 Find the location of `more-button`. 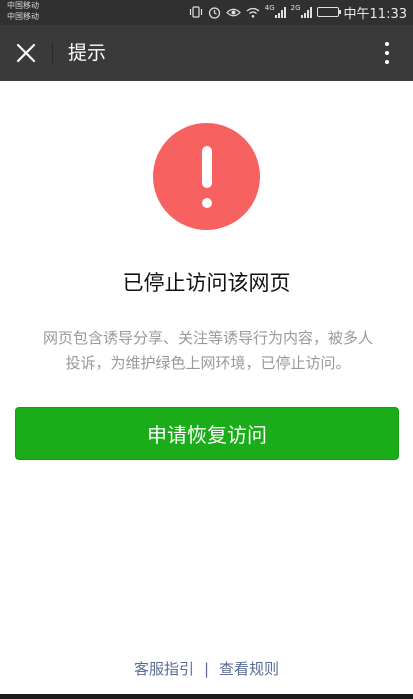

more-button is located at coordinates (387, 53).